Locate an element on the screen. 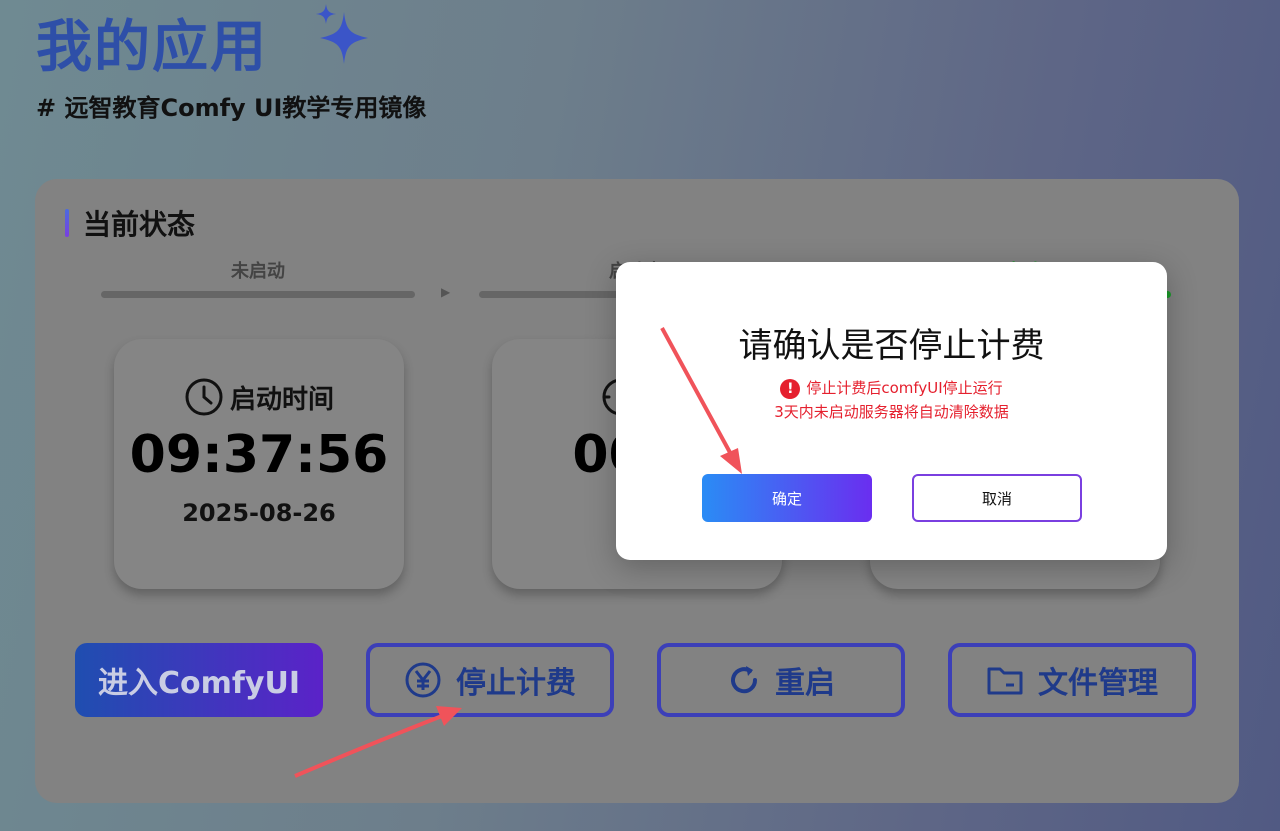  clock-icon is located at coordinates (204, 397).